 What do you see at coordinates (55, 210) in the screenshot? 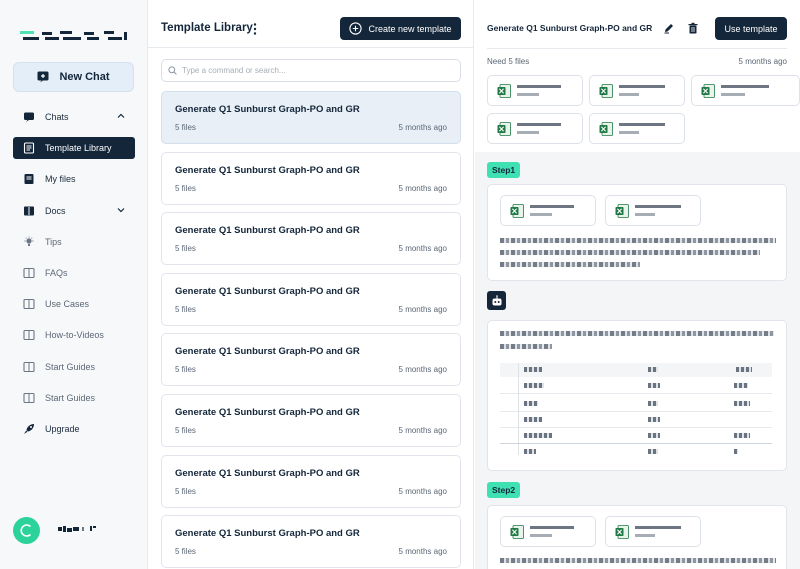
I see `sidebar-item-label: Docs` at bounding box center [55, 210].